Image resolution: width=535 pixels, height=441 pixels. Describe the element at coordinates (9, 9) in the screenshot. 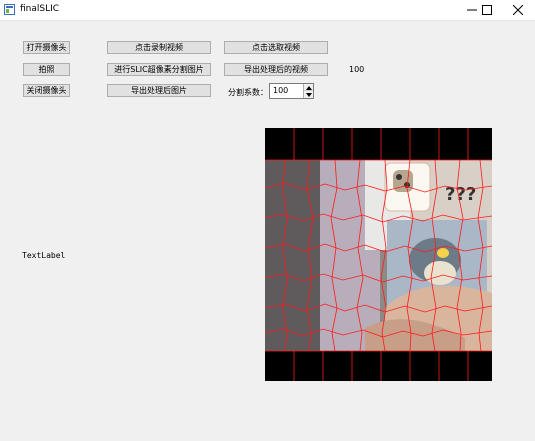

I see `app-icon` at that location.